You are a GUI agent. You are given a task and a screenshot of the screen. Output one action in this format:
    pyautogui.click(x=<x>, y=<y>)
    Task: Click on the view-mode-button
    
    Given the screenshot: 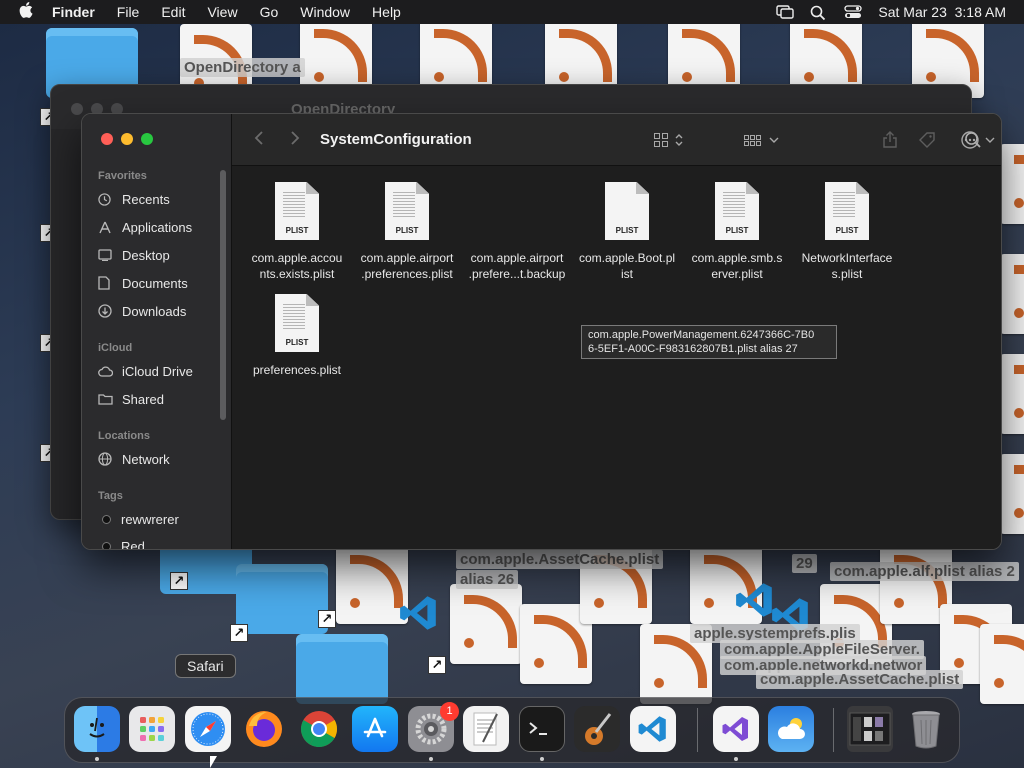 What is the action you would take?
    pyautogui.click(x=669, y=140)
    